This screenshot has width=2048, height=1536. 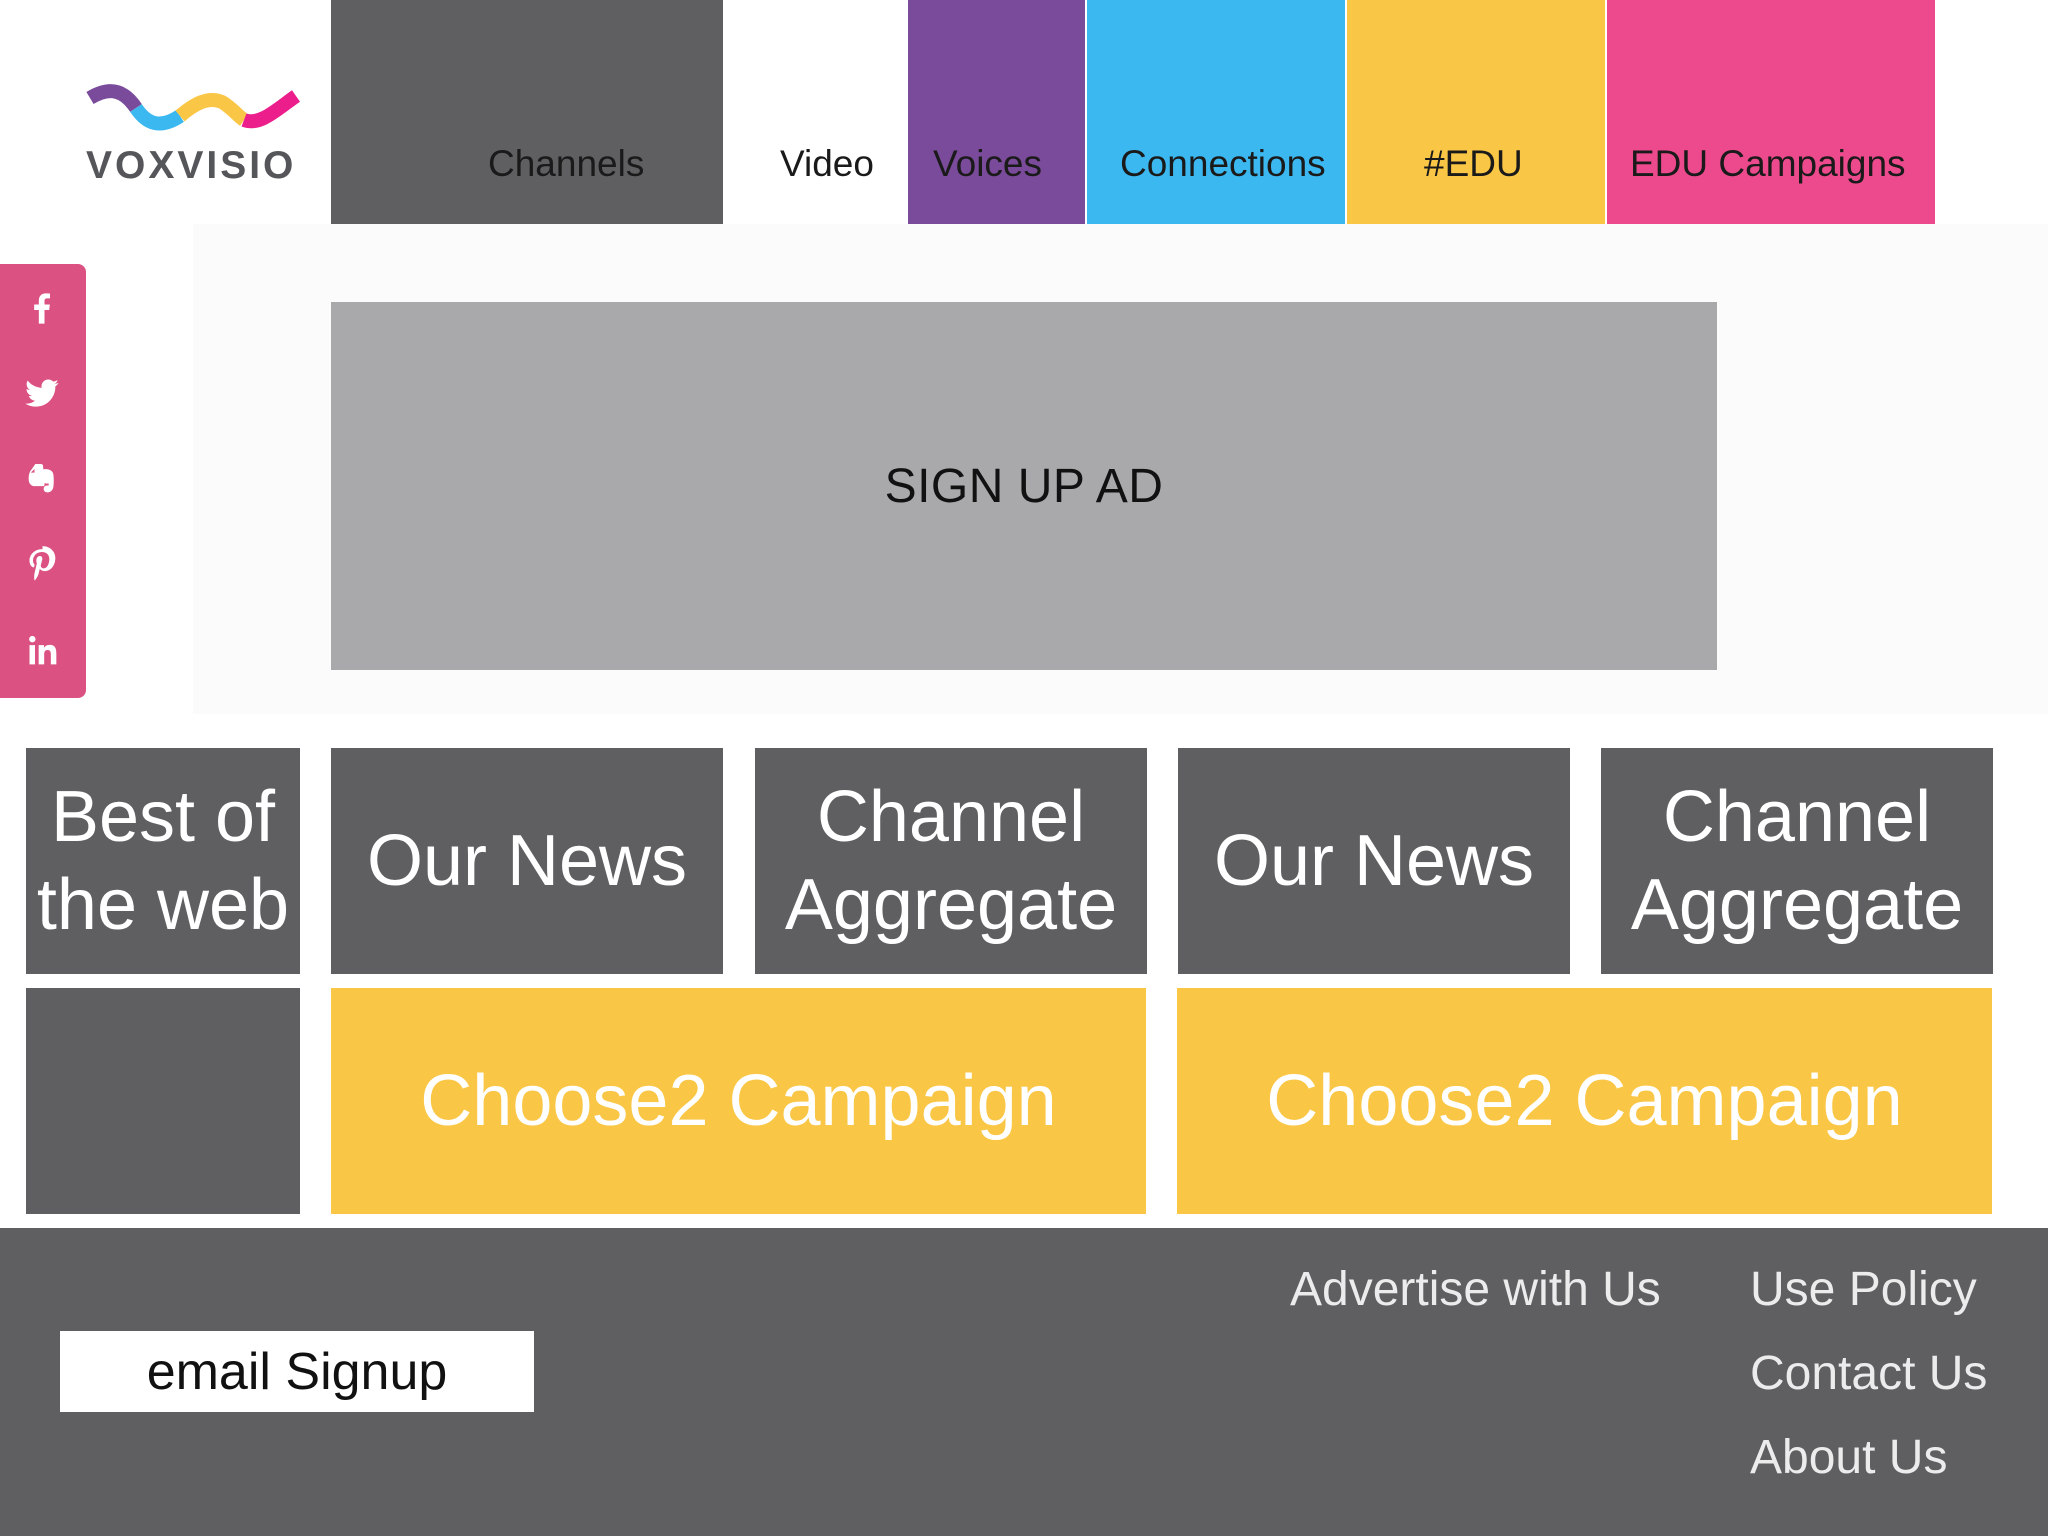 What do you see at coordinates (42, 651) in the screenshot?
I see `linkedin-icon` at bounding box center [42, 651].